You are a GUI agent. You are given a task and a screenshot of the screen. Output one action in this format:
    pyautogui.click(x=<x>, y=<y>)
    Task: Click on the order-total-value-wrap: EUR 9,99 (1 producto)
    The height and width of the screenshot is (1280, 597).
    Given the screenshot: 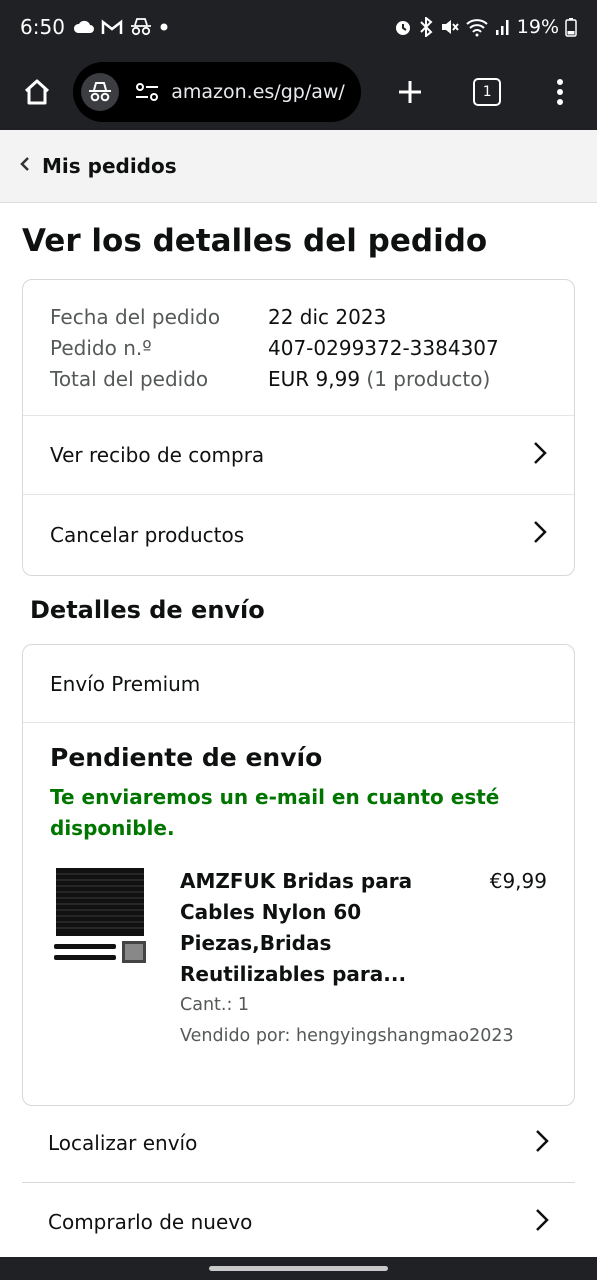 What is the action you would take?
    pyautogui.click(x=379, y=379)
    